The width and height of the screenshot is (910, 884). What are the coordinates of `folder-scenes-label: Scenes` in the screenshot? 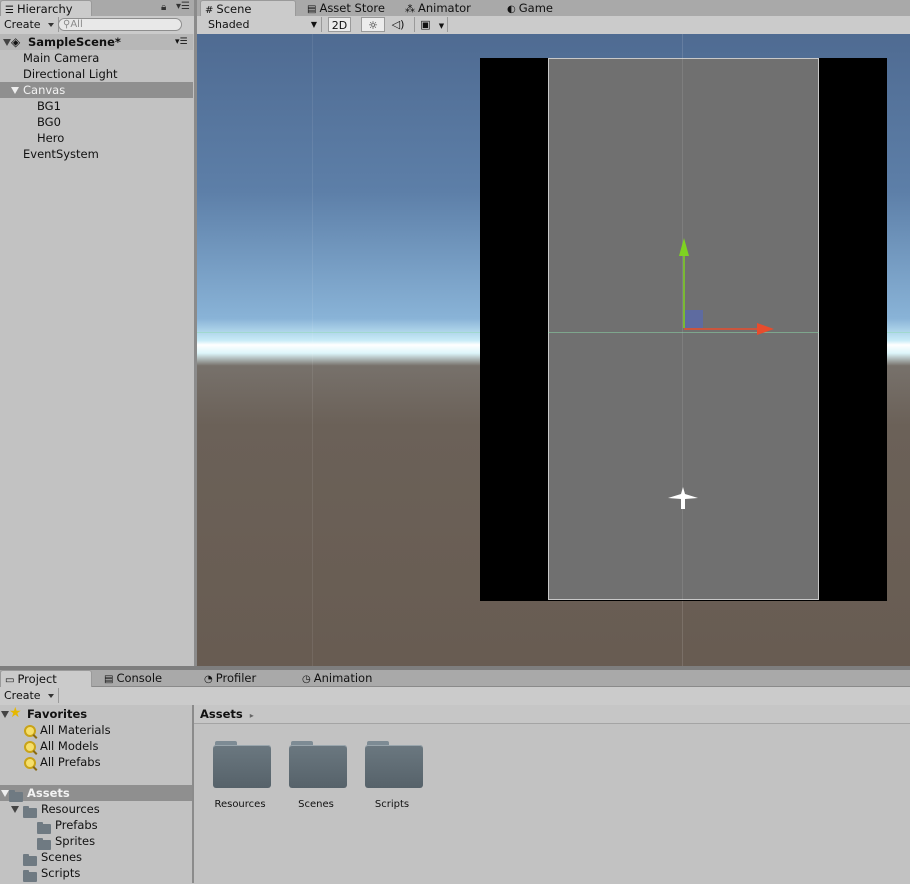 It's located at (316, 804).